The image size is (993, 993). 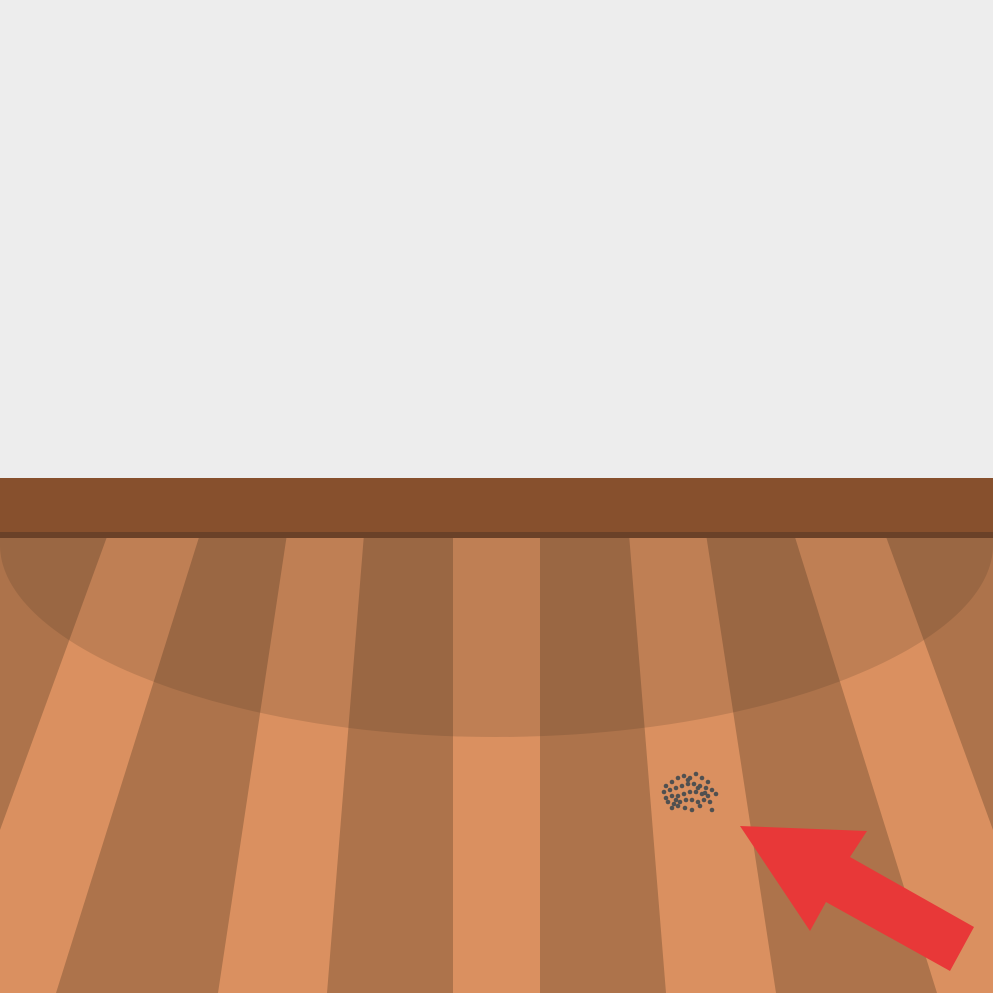 What do you see at coordinates (496, 506) in the screenshot?
I see `baseboard` at bounding box center [496, 506].